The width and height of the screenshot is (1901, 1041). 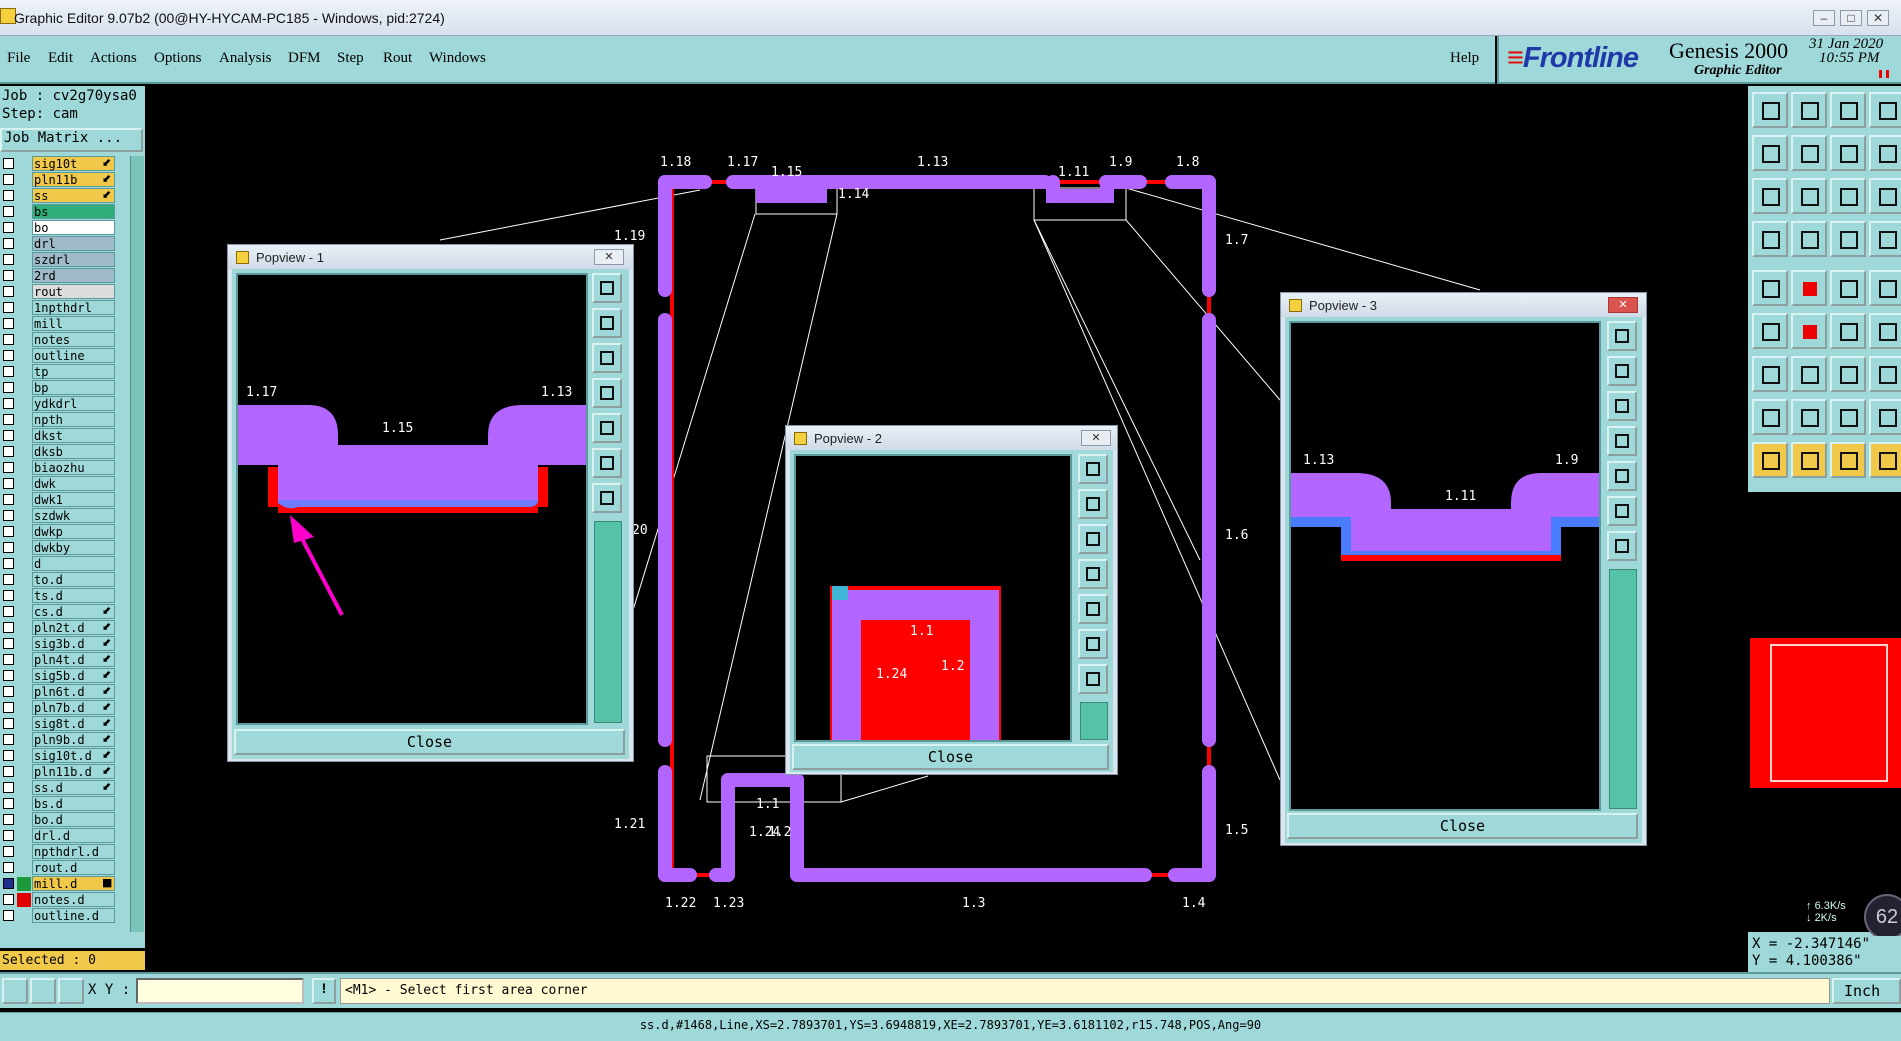 I want to click on connect-tool-icon, so click(x=1770, y=331).